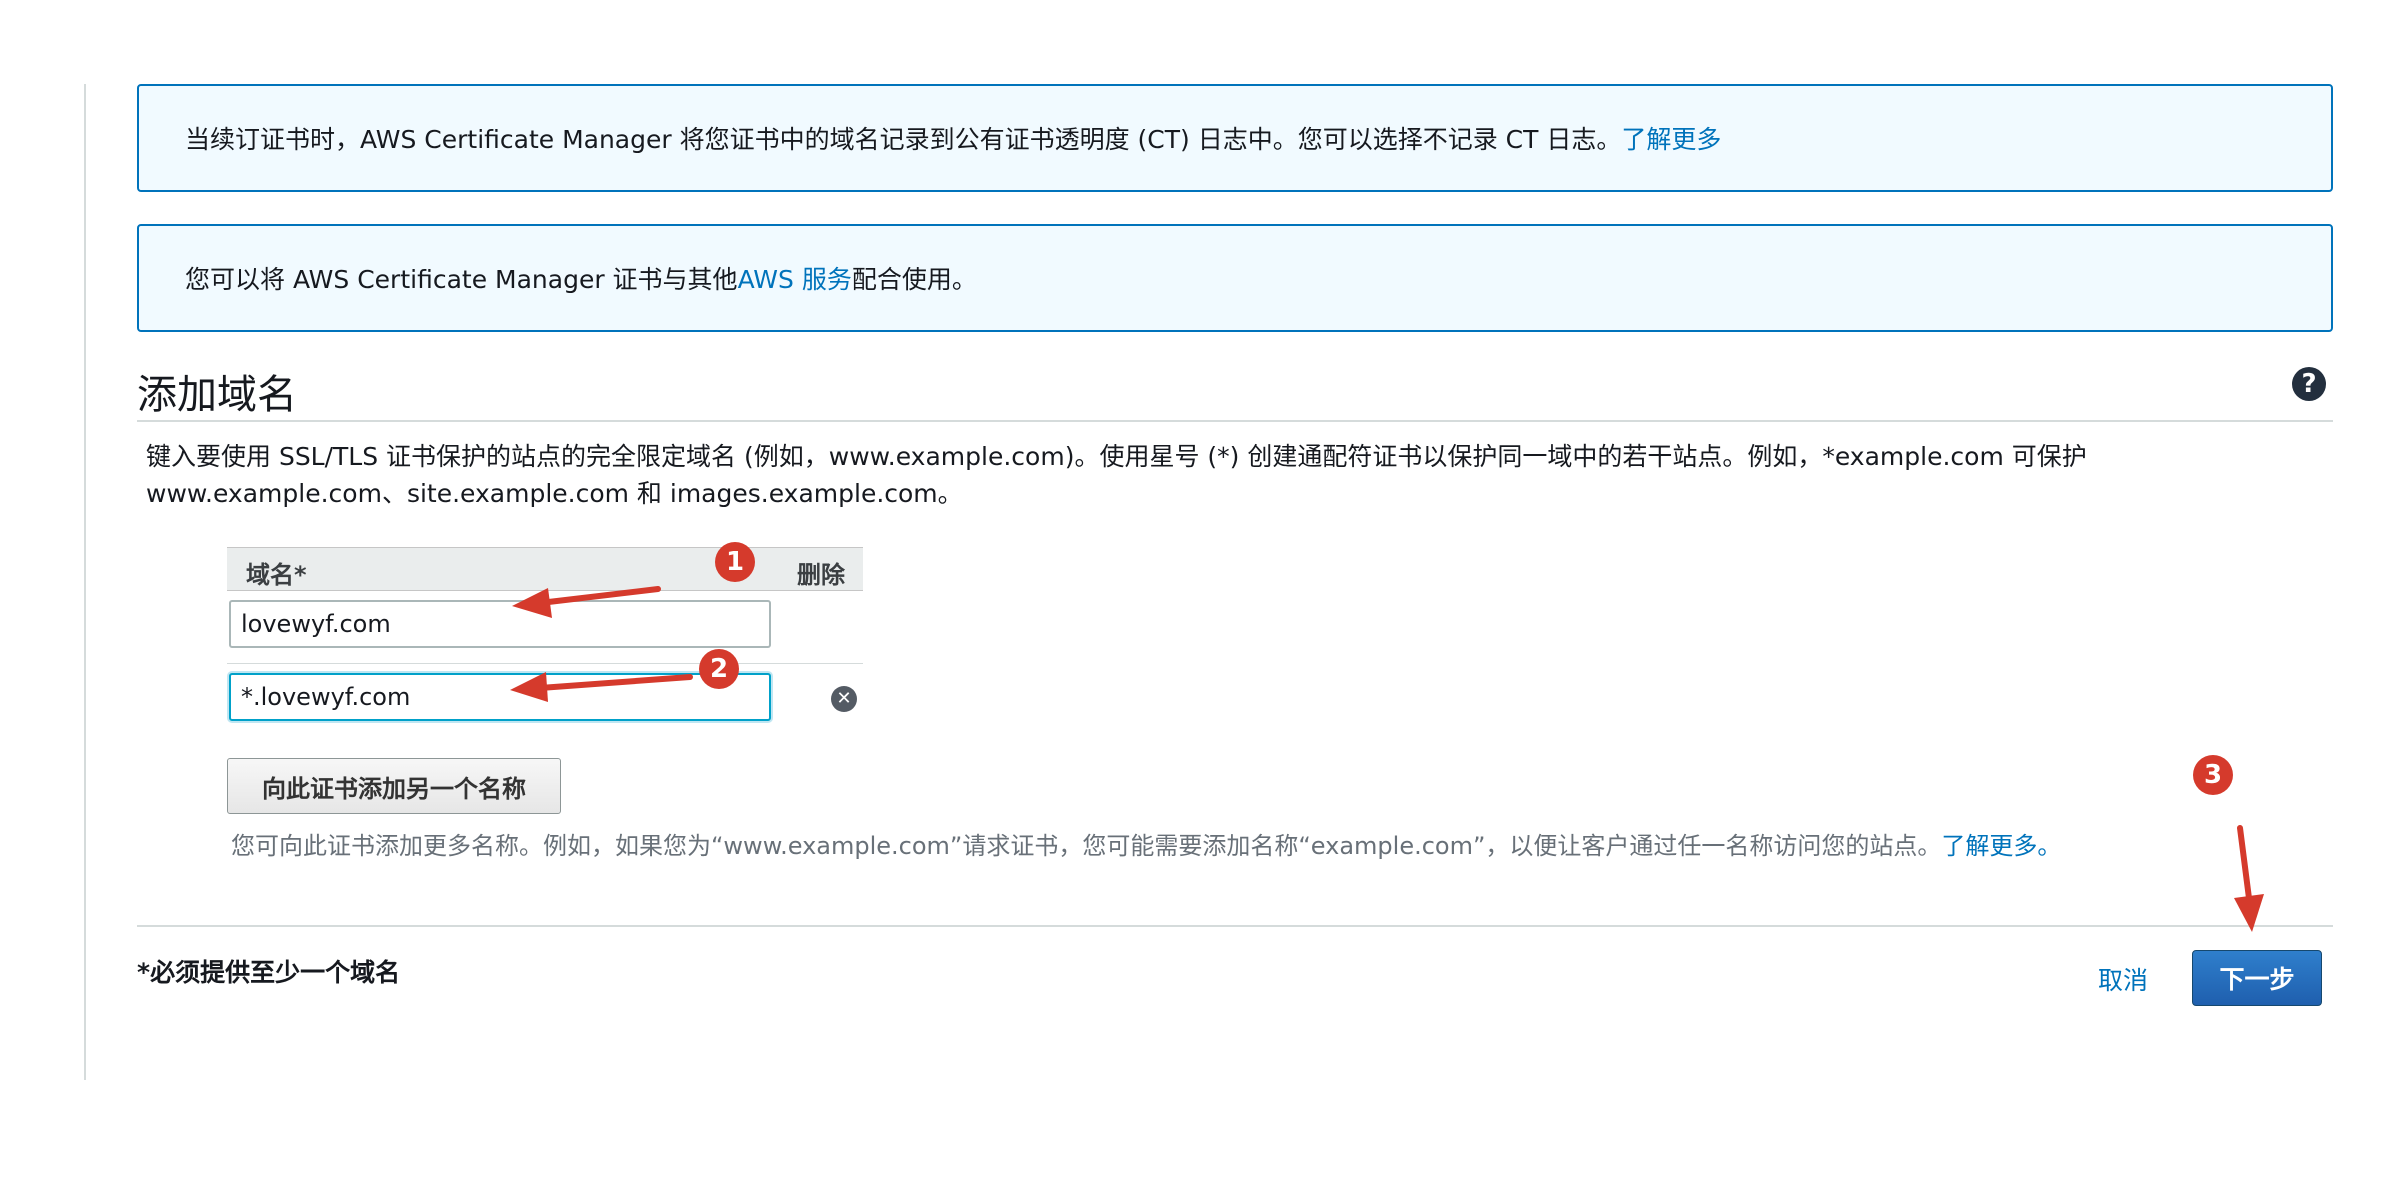 This screenshot has height=1182, width=2398. What do you see at coordinates (719, 669) in the screenshot?
I see `annotation-badge-2: 2` at bounding box center [719, 669].